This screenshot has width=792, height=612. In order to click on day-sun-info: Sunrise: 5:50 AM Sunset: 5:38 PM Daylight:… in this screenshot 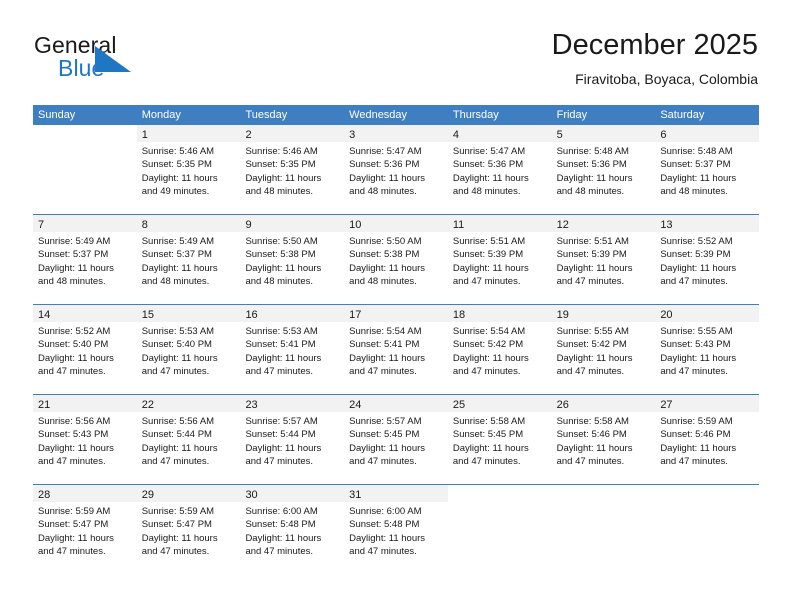, I will do `click(396, 260)`.